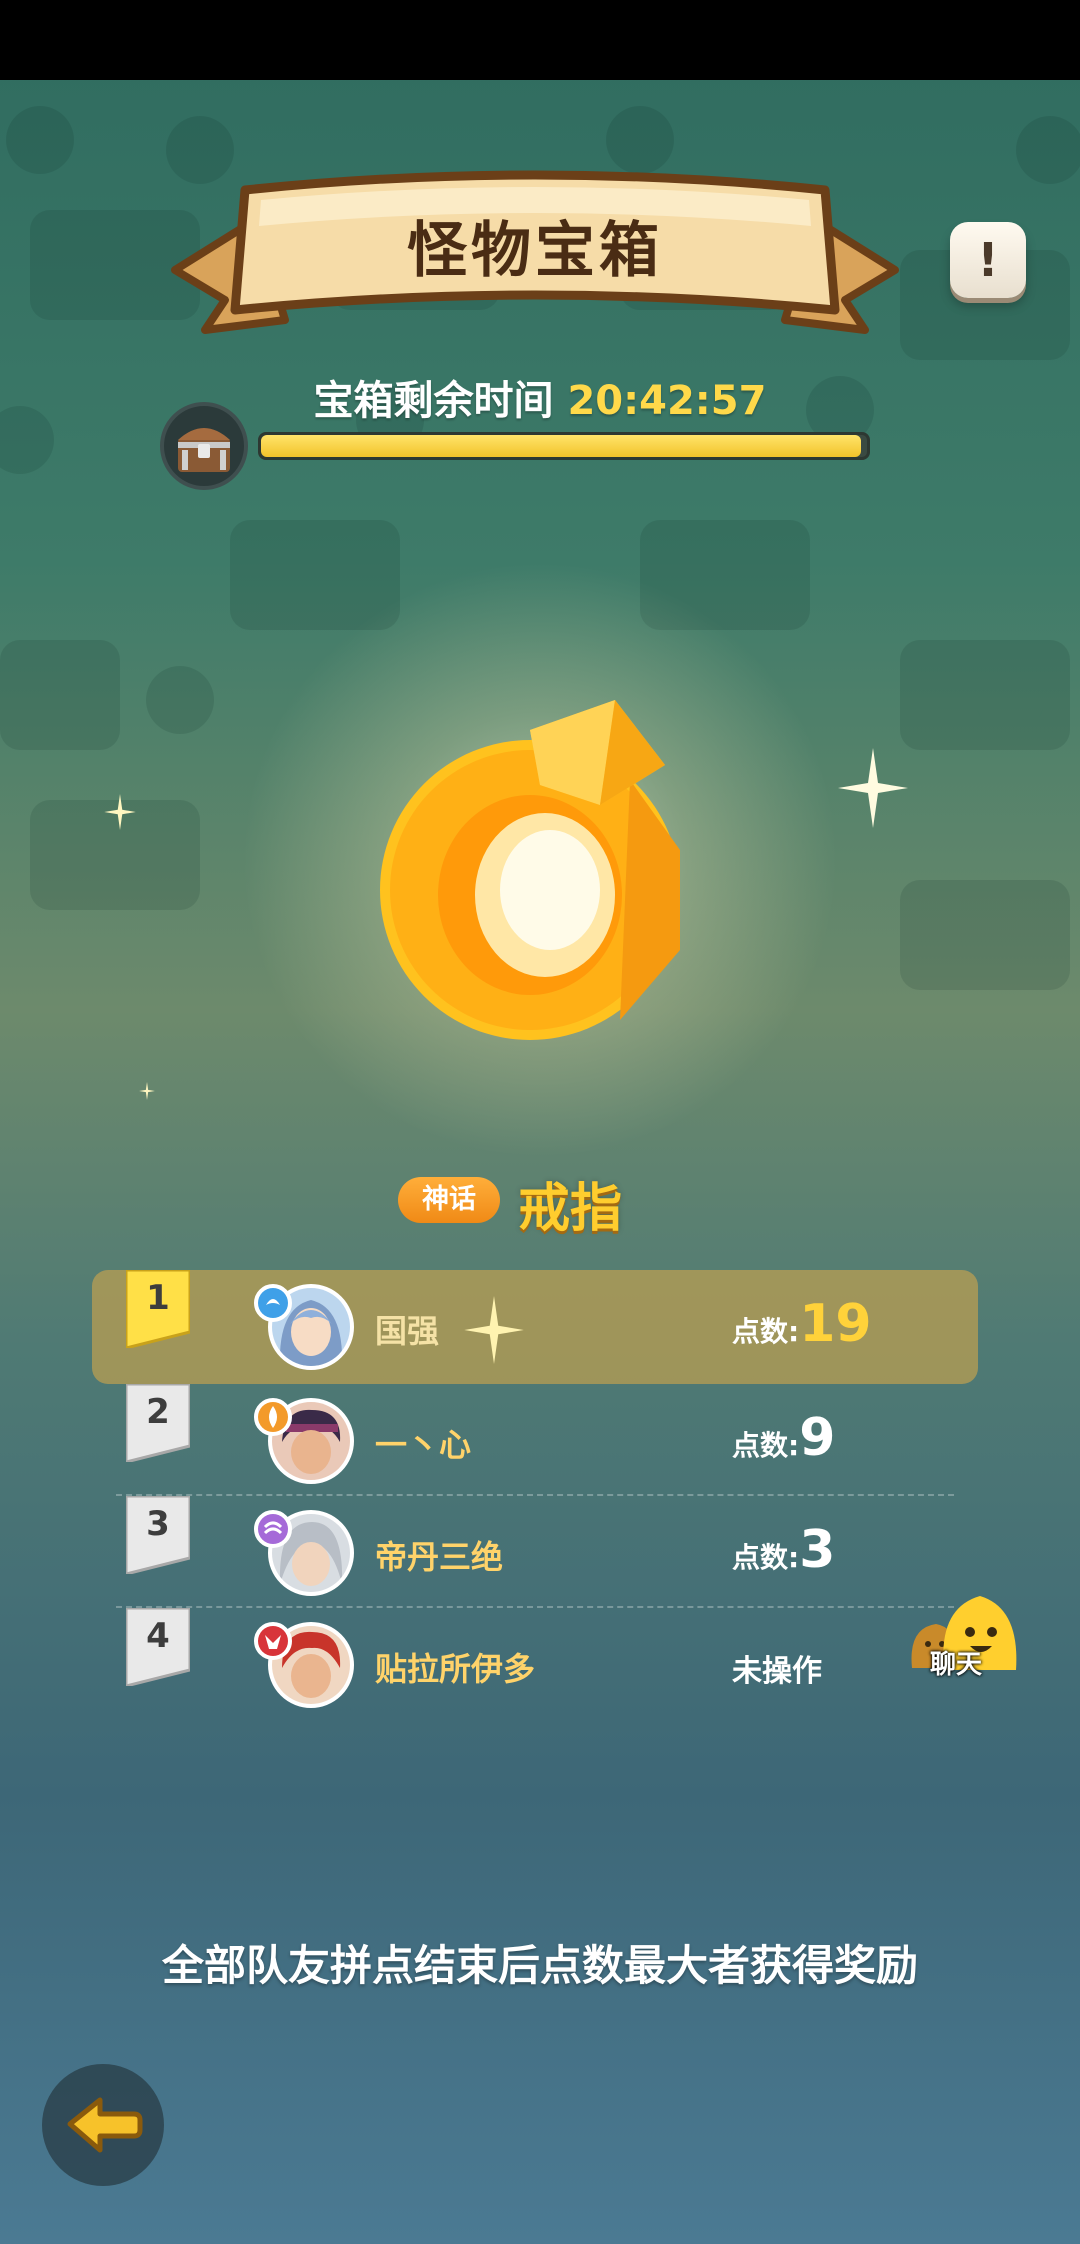 The image size is (1080, 2244). I want to click on player-name: 国强, so click(407, 1331).